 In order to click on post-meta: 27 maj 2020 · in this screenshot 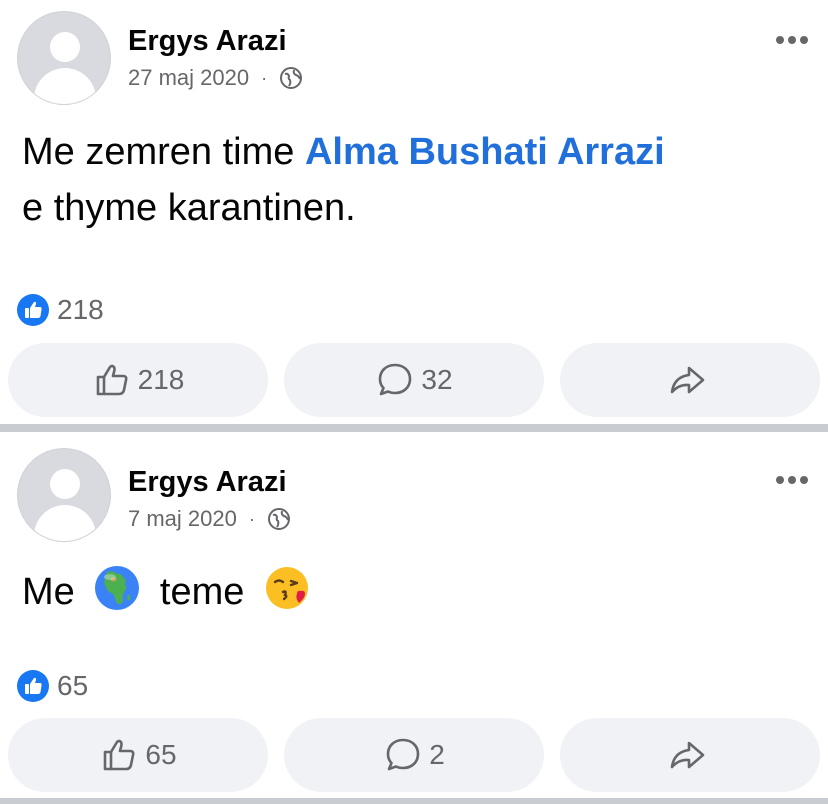, I will do `click(215, 78)`.